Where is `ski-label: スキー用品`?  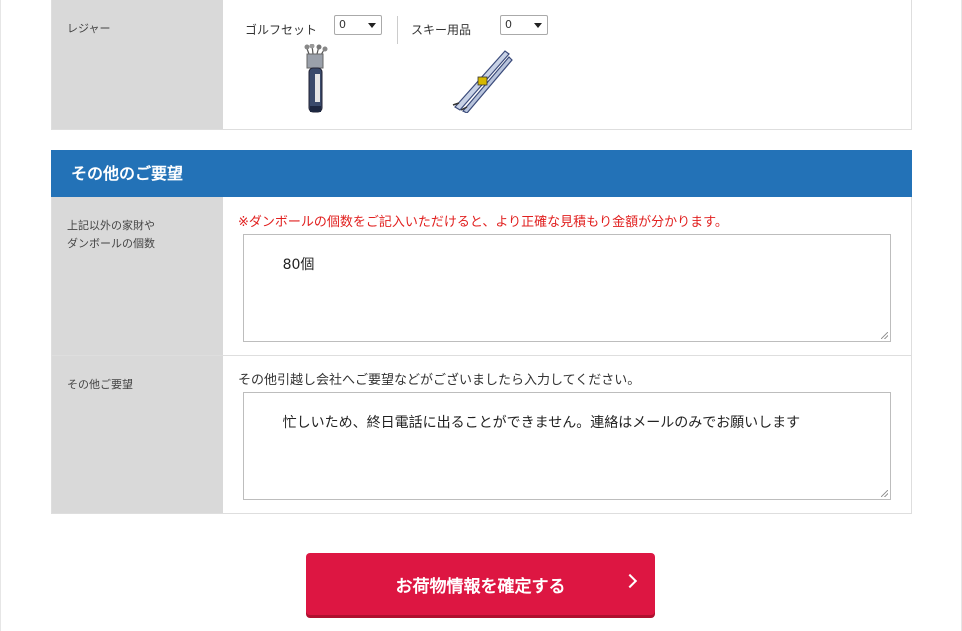
ski-label: スキー用品 is located at coordinates (441, 30).